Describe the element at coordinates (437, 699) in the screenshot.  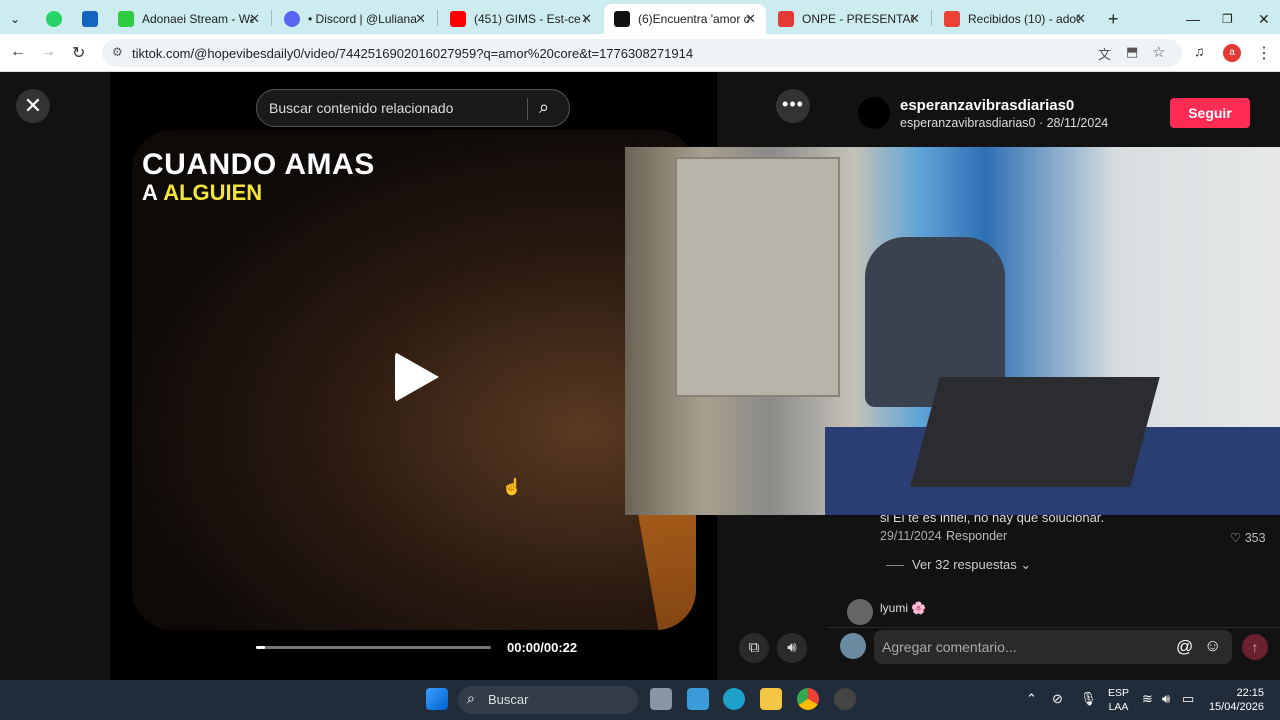
I see `windows-start-icon` at that location.